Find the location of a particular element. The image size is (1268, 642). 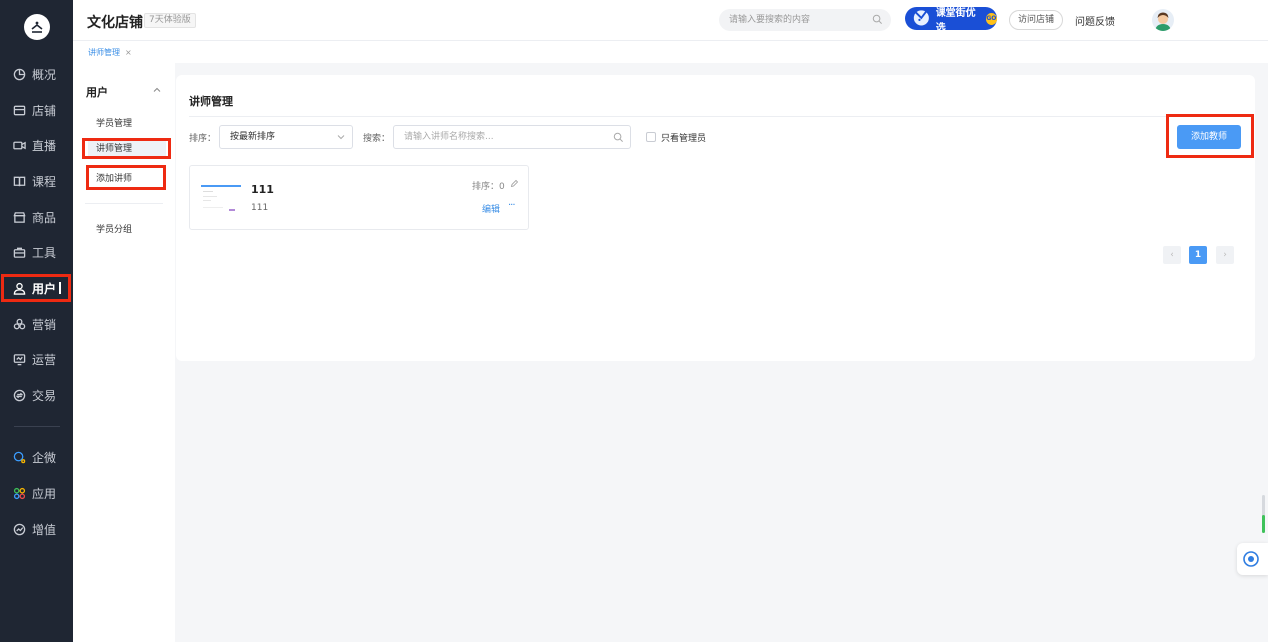

apps-icon is located at coordinates (19, 493).